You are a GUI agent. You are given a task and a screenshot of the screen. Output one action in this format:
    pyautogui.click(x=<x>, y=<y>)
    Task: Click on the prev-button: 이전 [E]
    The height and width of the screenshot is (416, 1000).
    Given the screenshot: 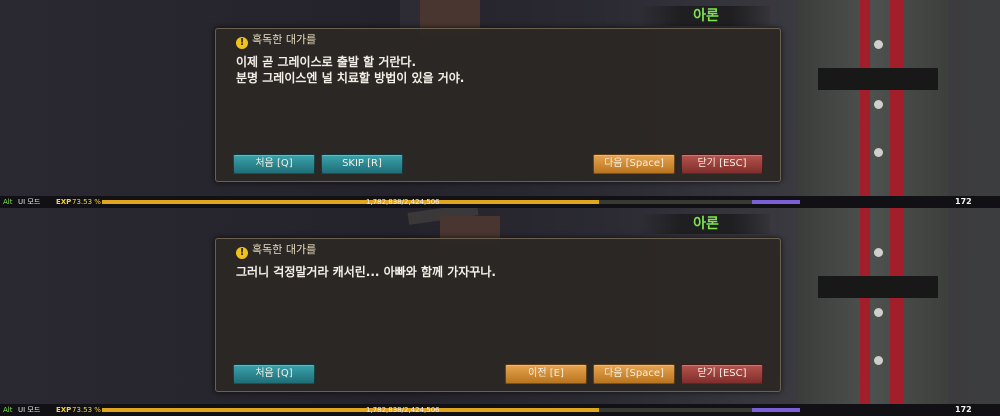 What is the action you would take?
    pyautogui.click(x=546, y=374)
    